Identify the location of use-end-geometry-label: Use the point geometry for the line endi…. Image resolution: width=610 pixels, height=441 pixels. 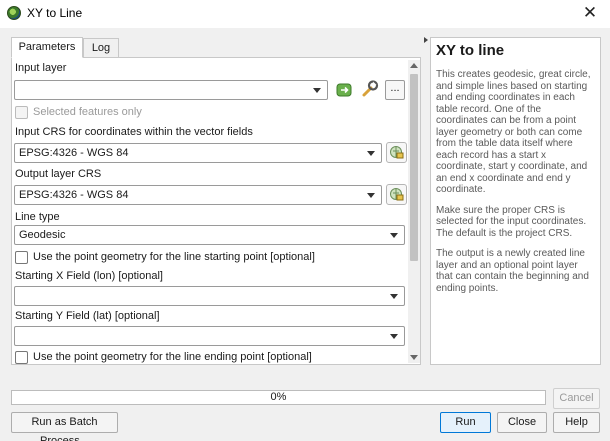
(172, 357).